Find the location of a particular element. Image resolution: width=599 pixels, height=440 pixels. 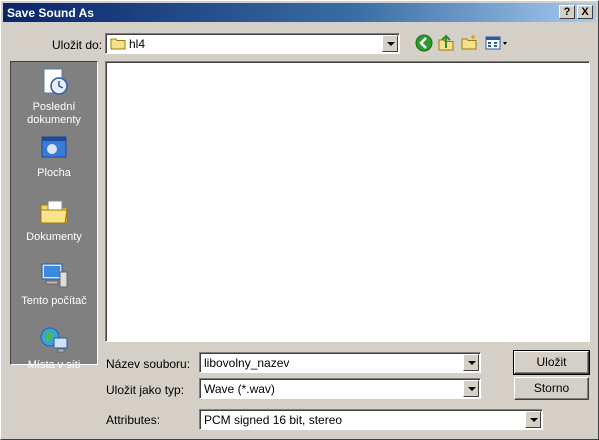

title-bar: Save Sound As ? X is located at coordinates (299, 12).